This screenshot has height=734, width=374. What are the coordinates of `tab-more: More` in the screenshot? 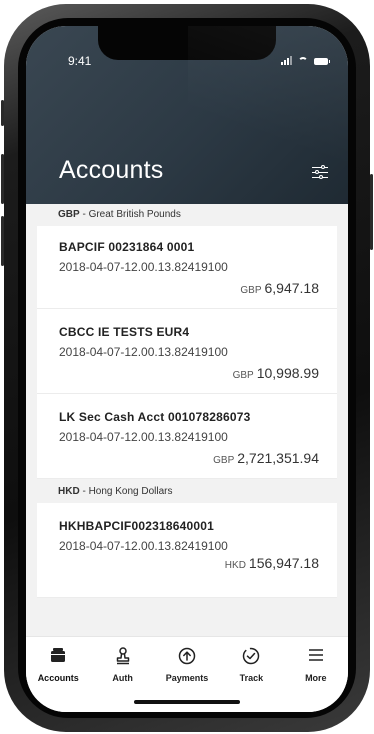 It's located at (316, 674).